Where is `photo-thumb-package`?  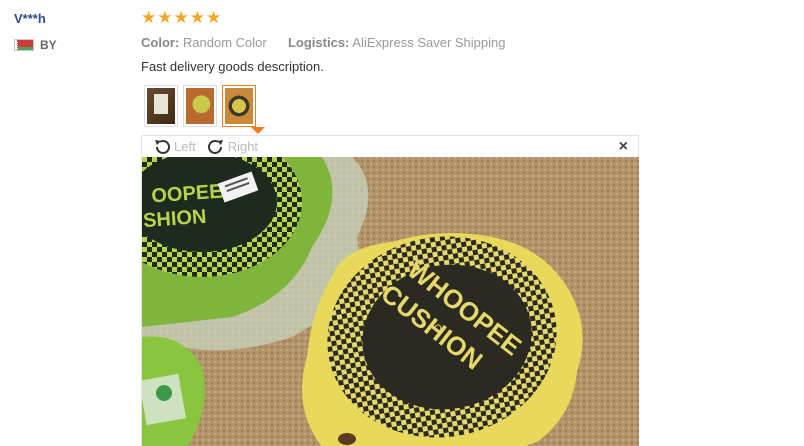
photo-thumb-package is located at coordinates (161, 106).